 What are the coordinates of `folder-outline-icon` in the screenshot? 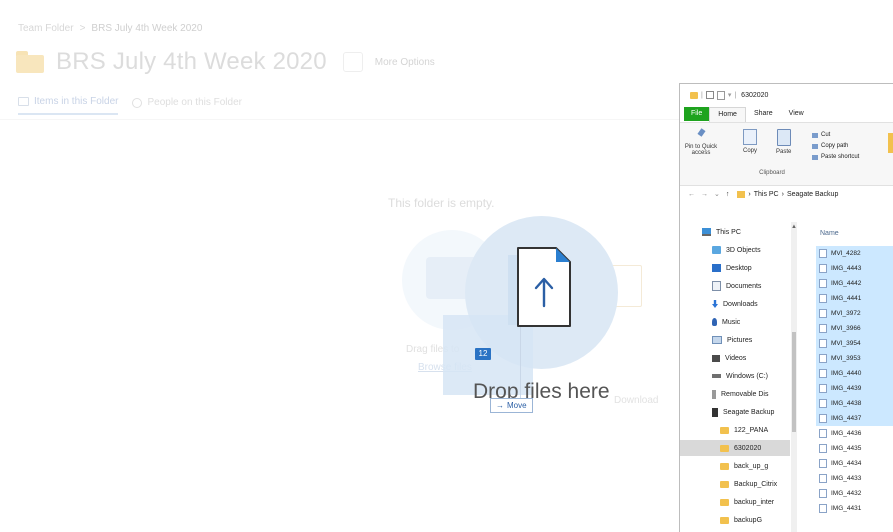 It's located at (23, 101).